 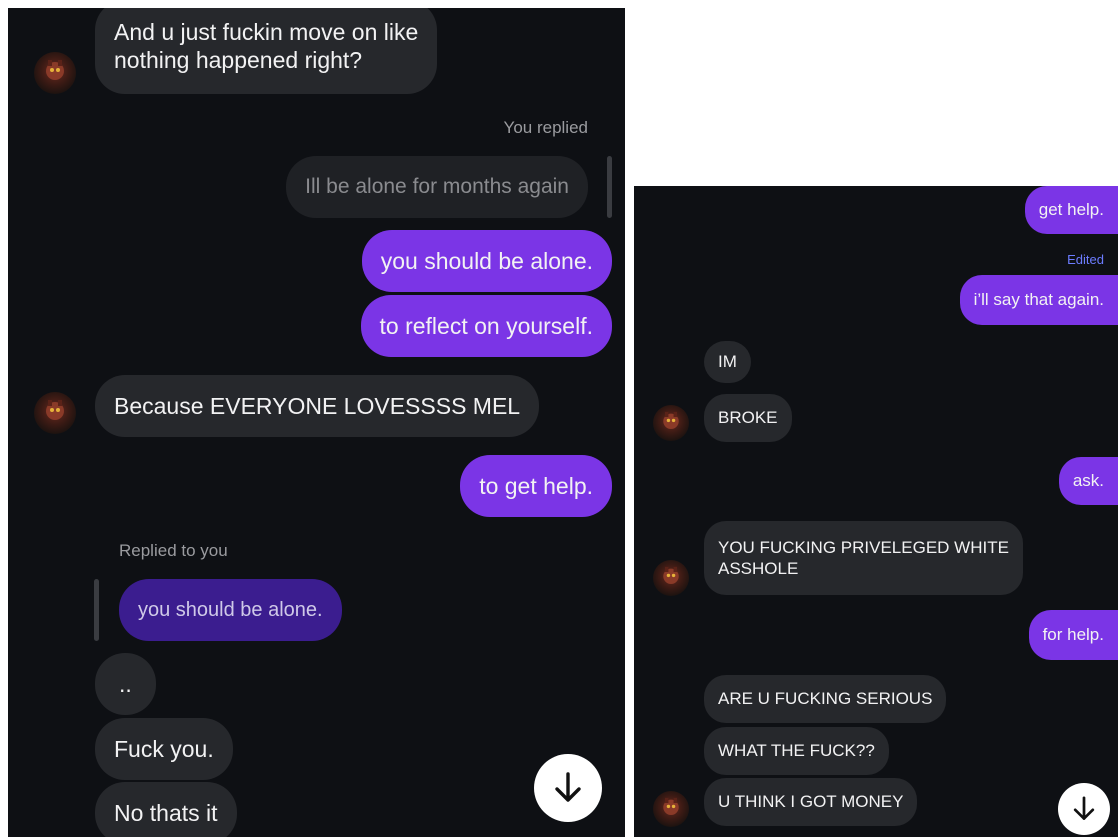 I want to click on sent-message: for help., so click(x=1073, y=635).